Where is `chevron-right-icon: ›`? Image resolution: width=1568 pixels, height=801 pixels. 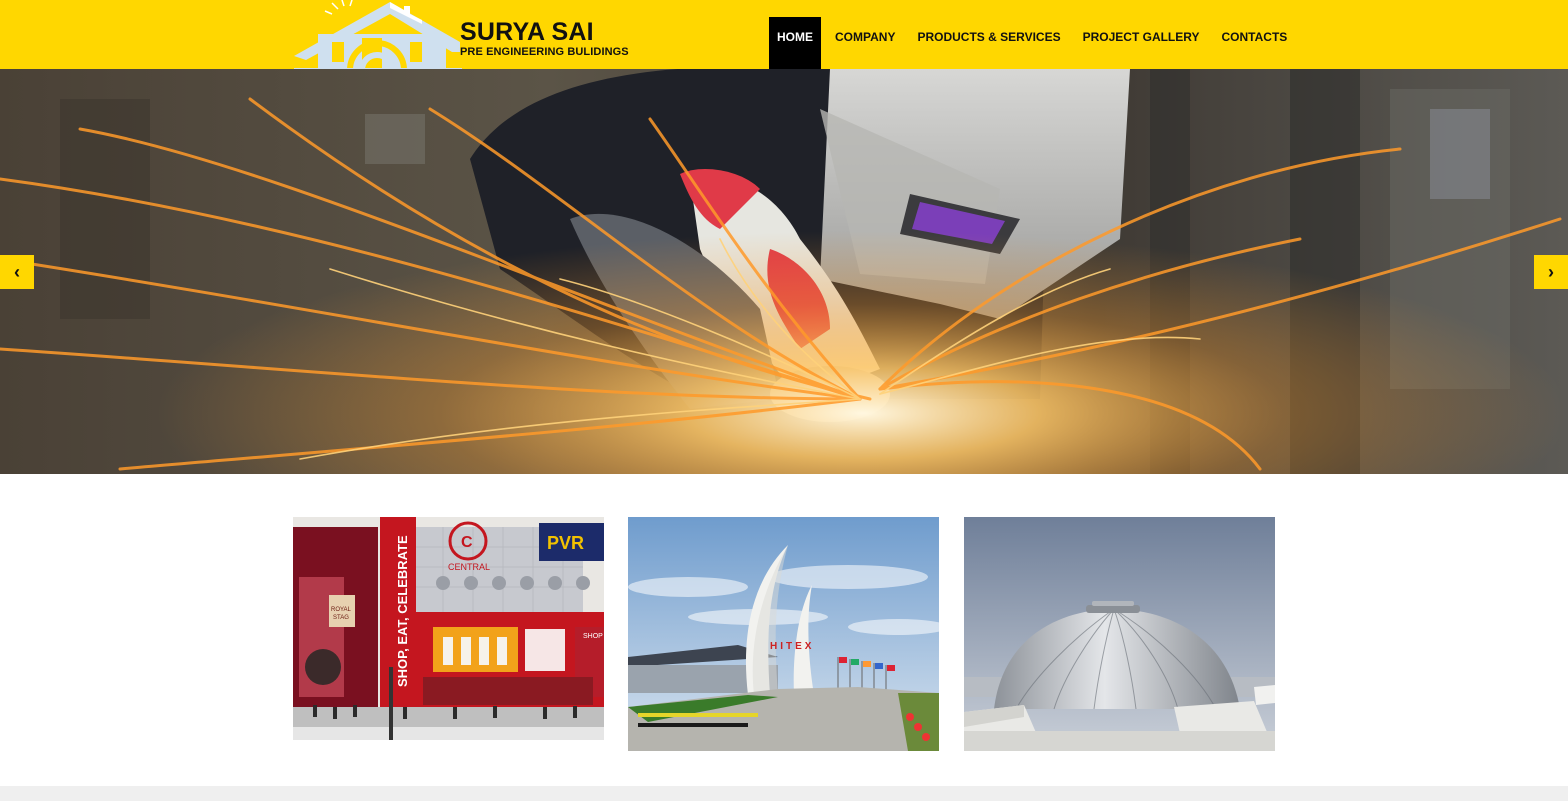 chevron-right-icon: › is located at coordinates (1551, 271).